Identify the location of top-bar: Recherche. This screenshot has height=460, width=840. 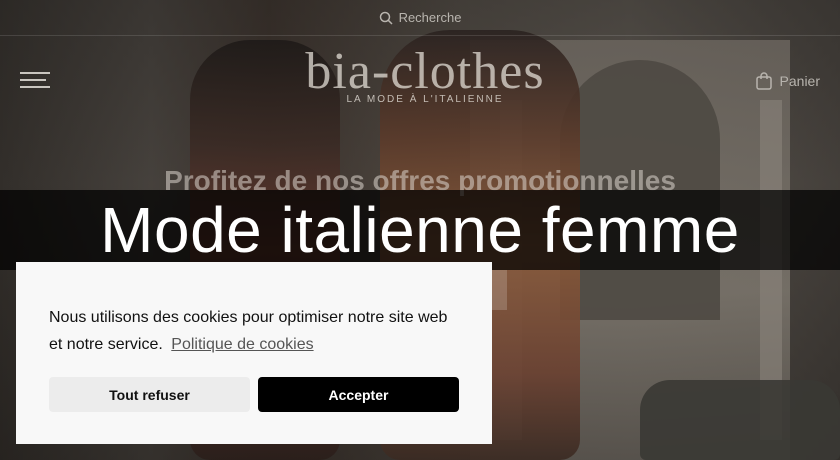
(420, 18).